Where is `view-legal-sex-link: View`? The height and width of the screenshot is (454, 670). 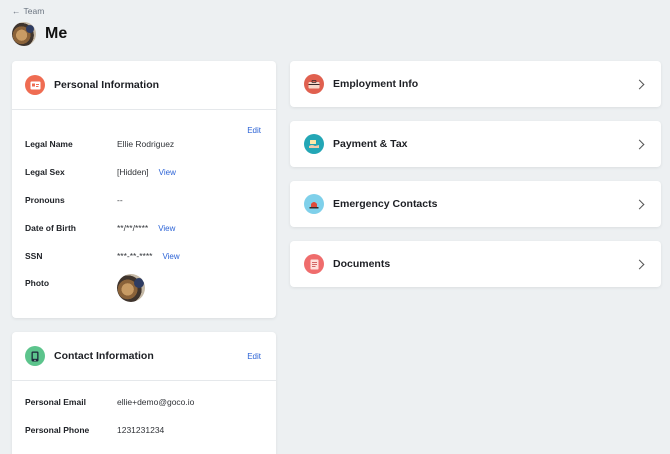 view-legal-sex-link: View is located at coordinates (167, 172).